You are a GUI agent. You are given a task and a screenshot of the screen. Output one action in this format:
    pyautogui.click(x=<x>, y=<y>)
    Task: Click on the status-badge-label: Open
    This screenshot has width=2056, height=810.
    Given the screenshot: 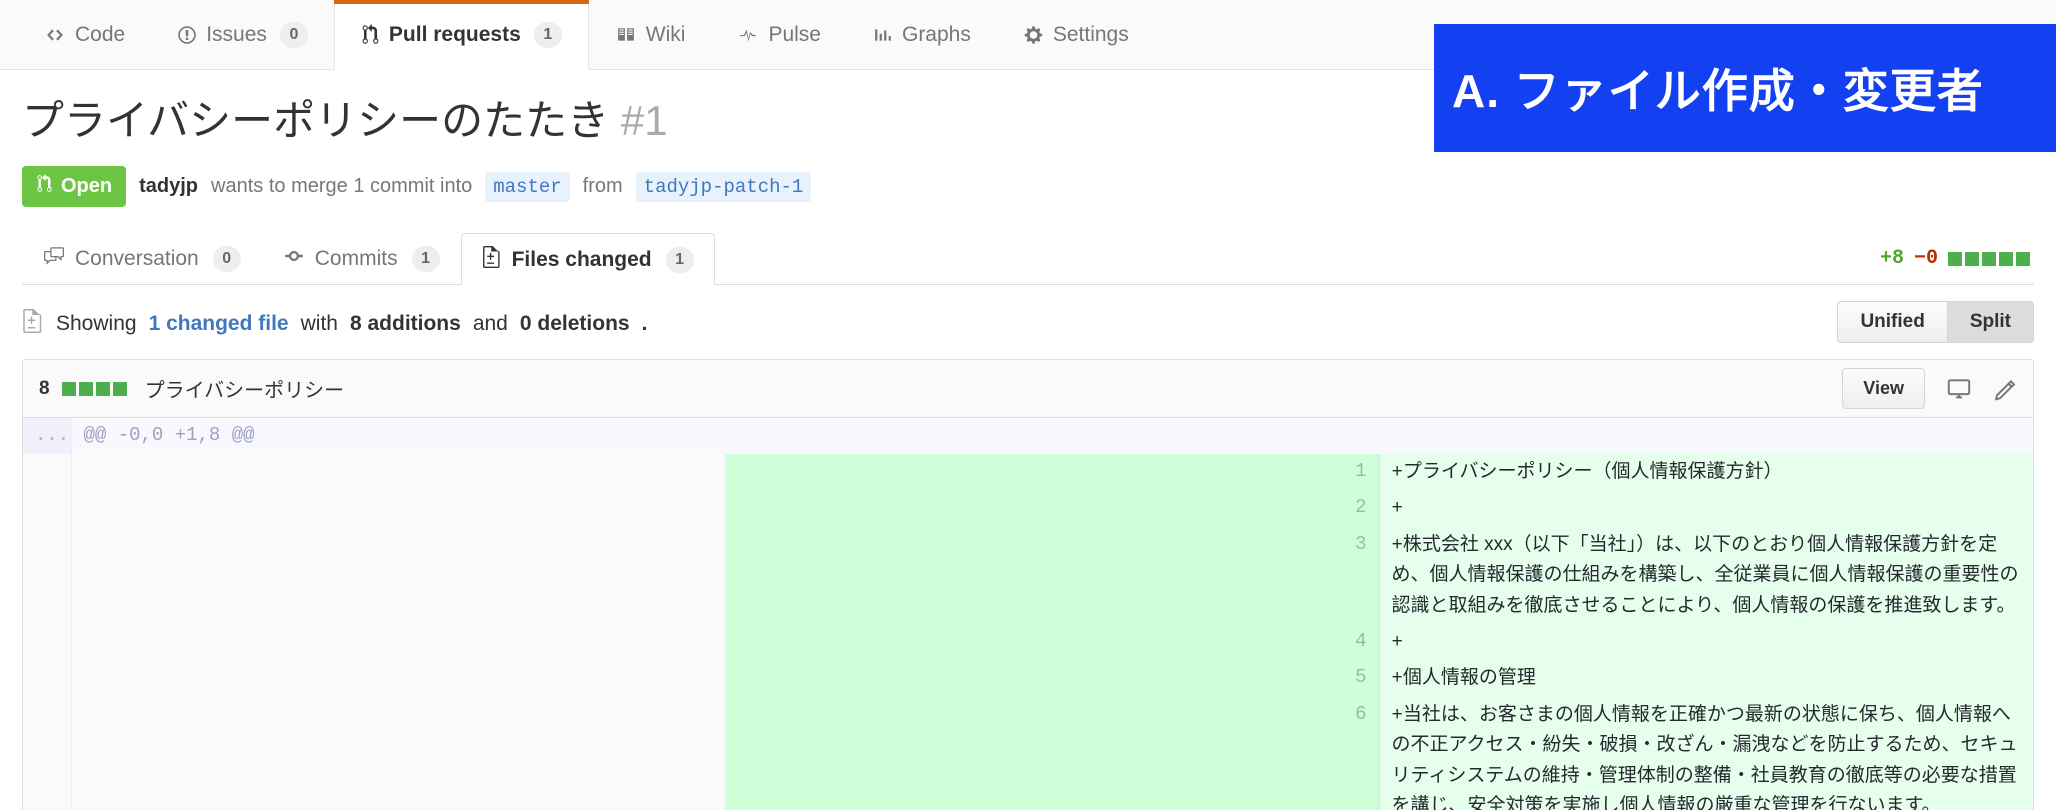 What is the action you would take?
    pyautogui.click(x=87, y=186)
    